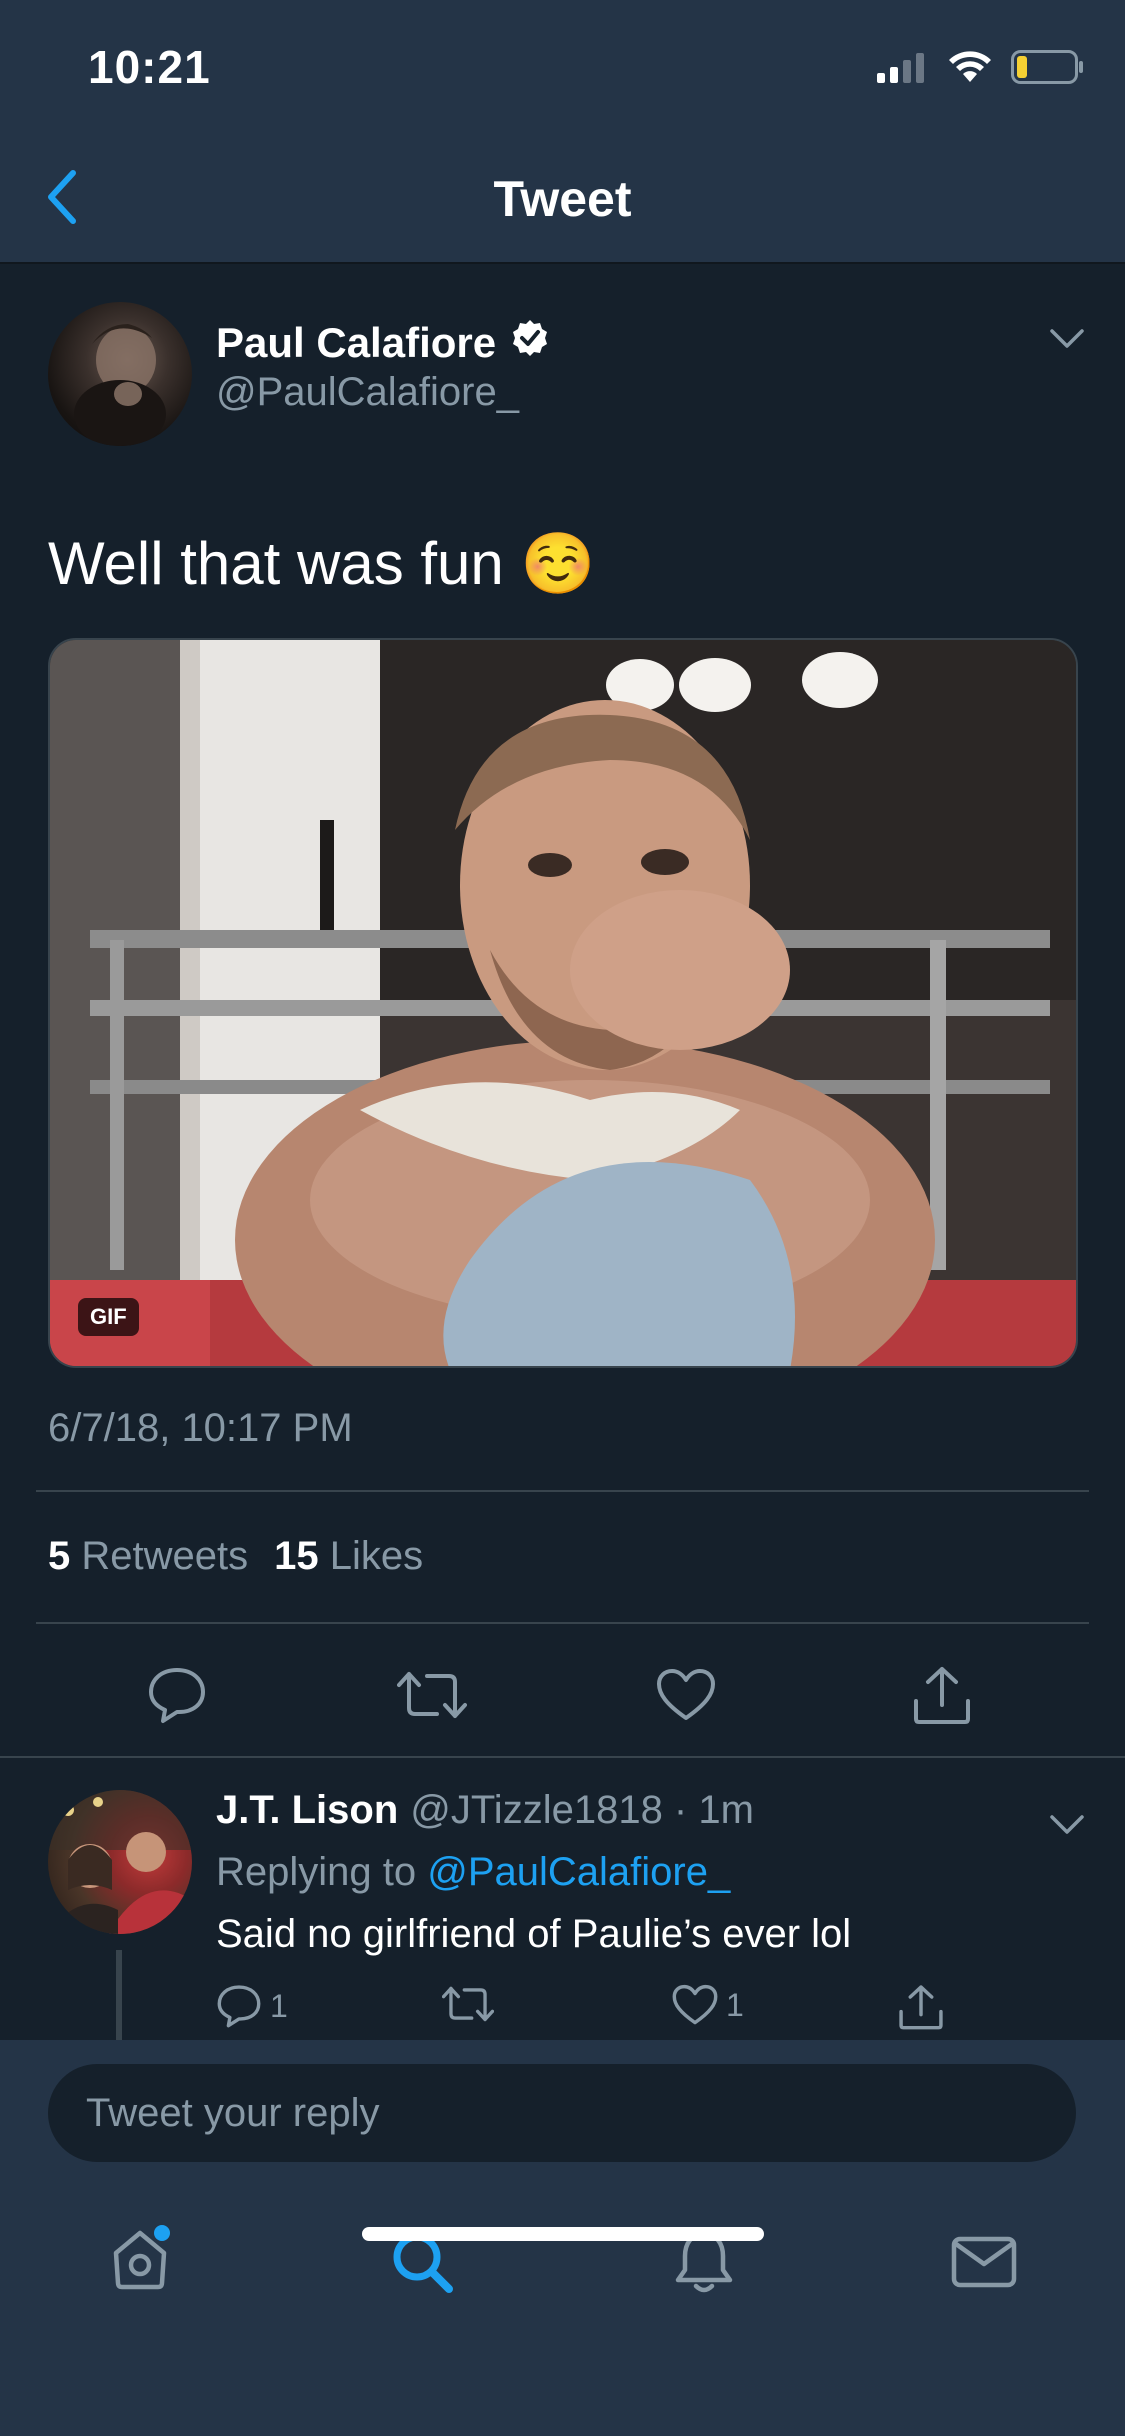 The width and height of the screenshot is (1125, 2436). What do you see at coordinates (279, 2005) in the screenshot?
I see `reply-reply-count: 1` at bounding box center [279, 2005].